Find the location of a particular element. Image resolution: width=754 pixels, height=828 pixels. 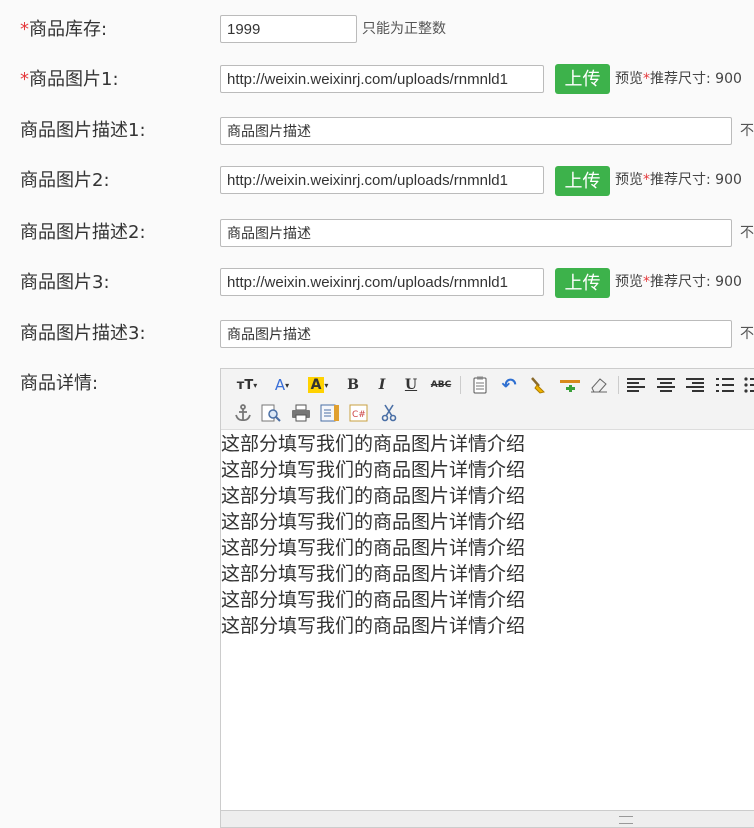

image1-label: *商品图片1: is located at coordinates (69, 79).